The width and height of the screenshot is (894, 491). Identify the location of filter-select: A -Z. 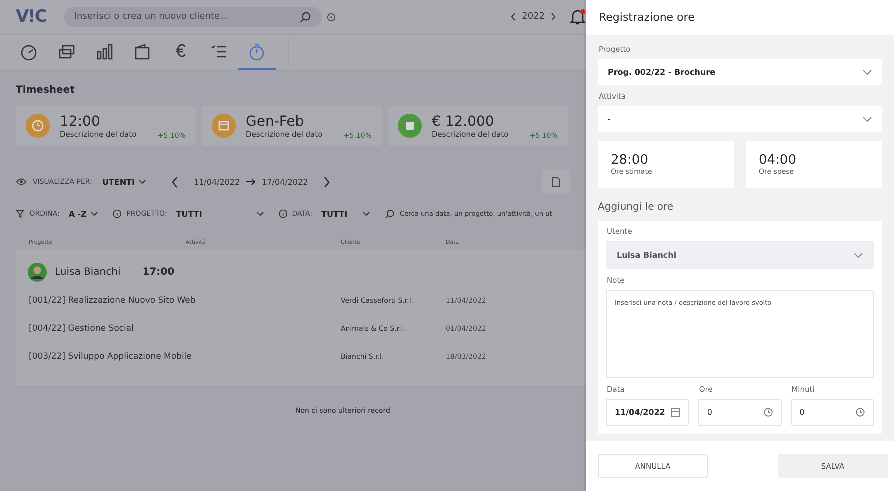
(83, 214).